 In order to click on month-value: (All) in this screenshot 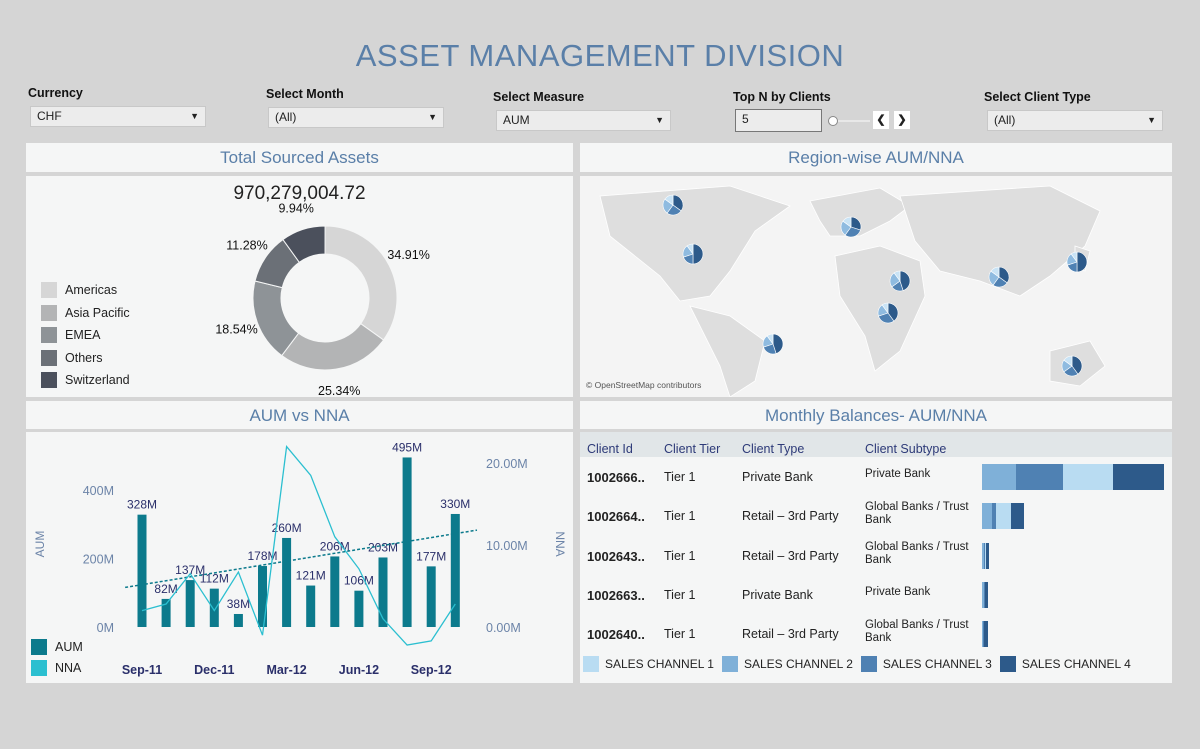, I will do `click(286, 117)`.